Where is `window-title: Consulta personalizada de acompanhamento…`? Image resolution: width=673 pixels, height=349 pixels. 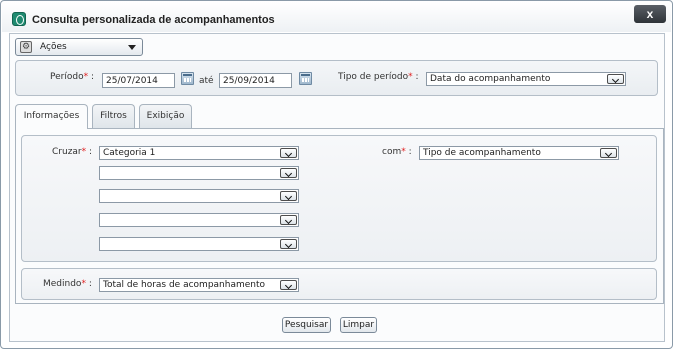 window-title: Consulta personalizada de acompanhamento… is located at coordinates (153, 20).